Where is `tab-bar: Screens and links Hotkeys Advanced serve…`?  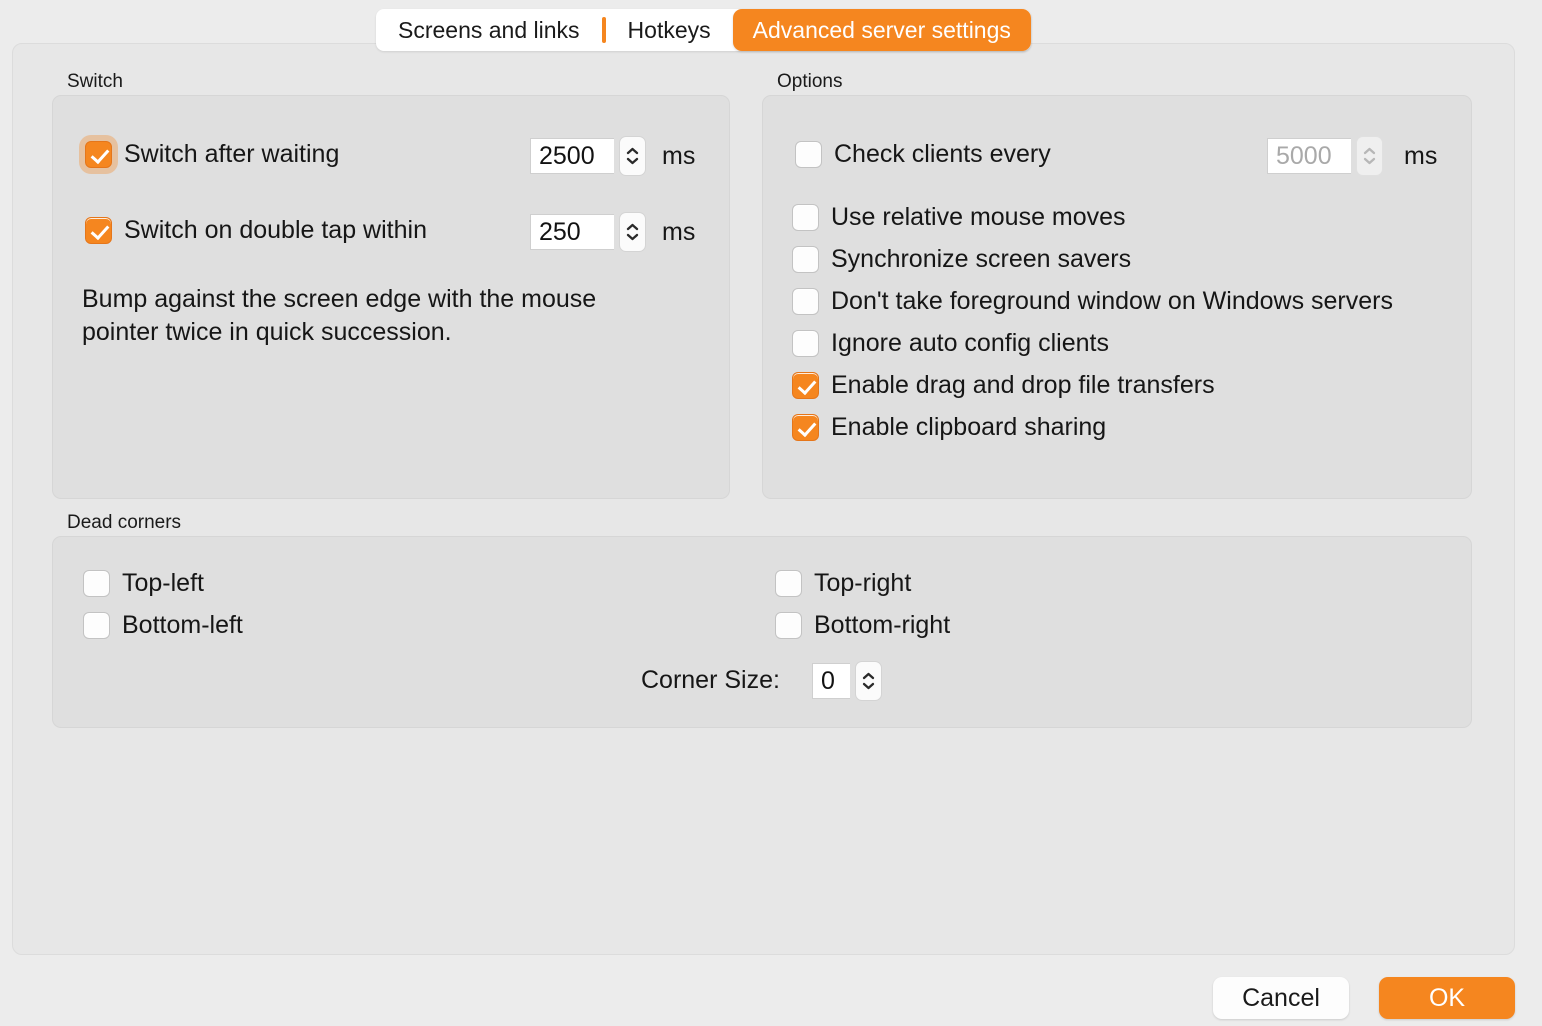
tab-bar: Screens and links Hotkeys Advanced serve… is located at coordinates (703, 30).